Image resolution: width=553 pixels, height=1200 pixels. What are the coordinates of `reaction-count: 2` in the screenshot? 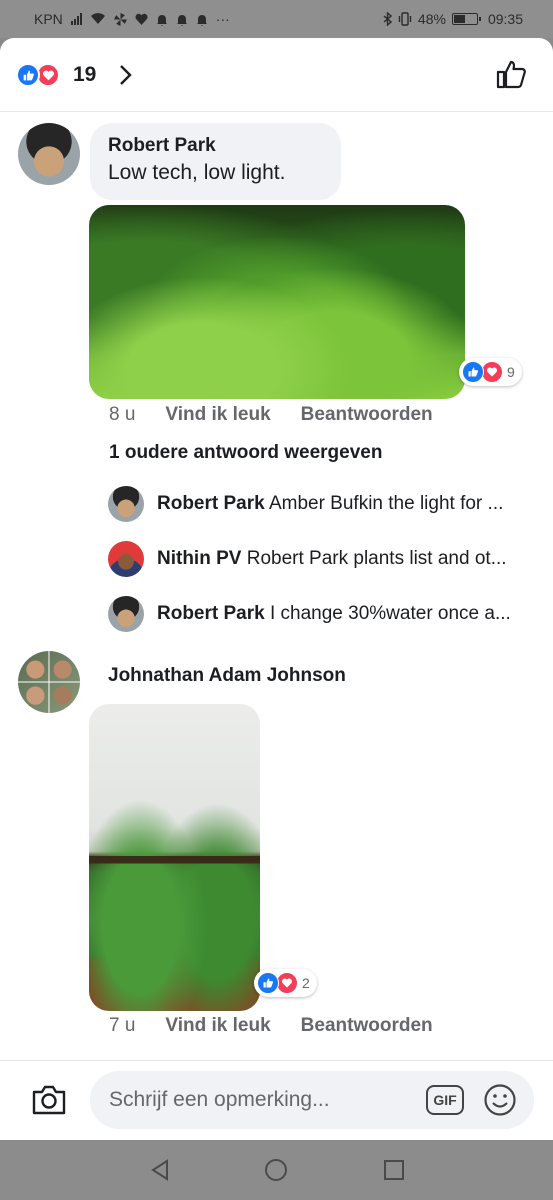 It's located at (306, 983).